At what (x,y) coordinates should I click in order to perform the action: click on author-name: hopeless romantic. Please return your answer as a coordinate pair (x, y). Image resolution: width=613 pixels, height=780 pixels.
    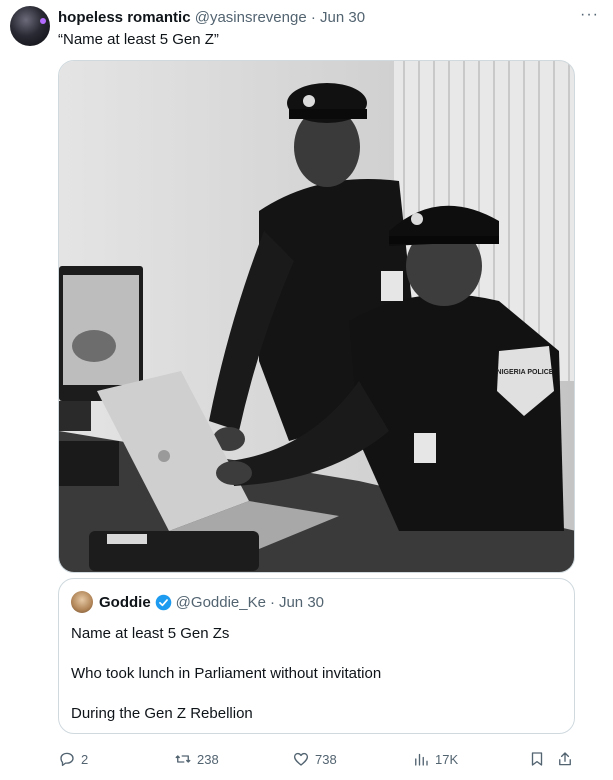
    Looking at the image, I should click on (124, 17).